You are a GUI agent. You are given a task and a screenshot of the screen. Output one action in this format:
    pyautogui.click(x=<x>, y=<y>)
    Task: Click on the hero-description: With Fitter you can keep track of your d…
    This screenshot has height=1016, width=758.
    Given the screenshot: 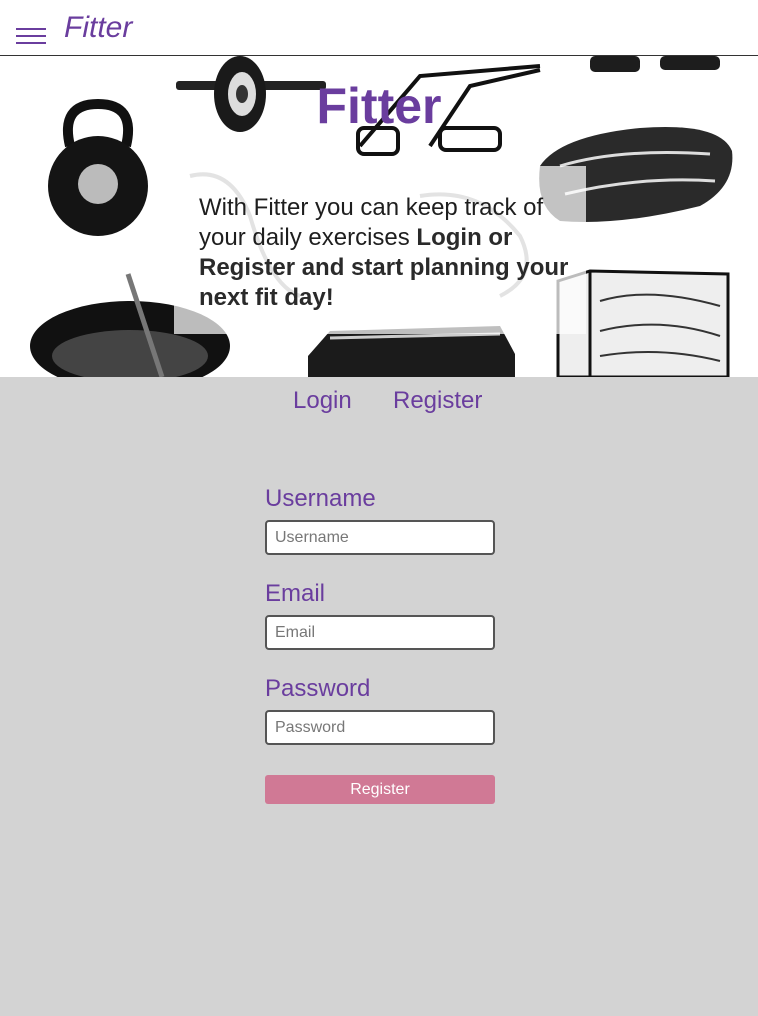 What is the action you would take?
    pyautogui.click(x=389, y=253)
    